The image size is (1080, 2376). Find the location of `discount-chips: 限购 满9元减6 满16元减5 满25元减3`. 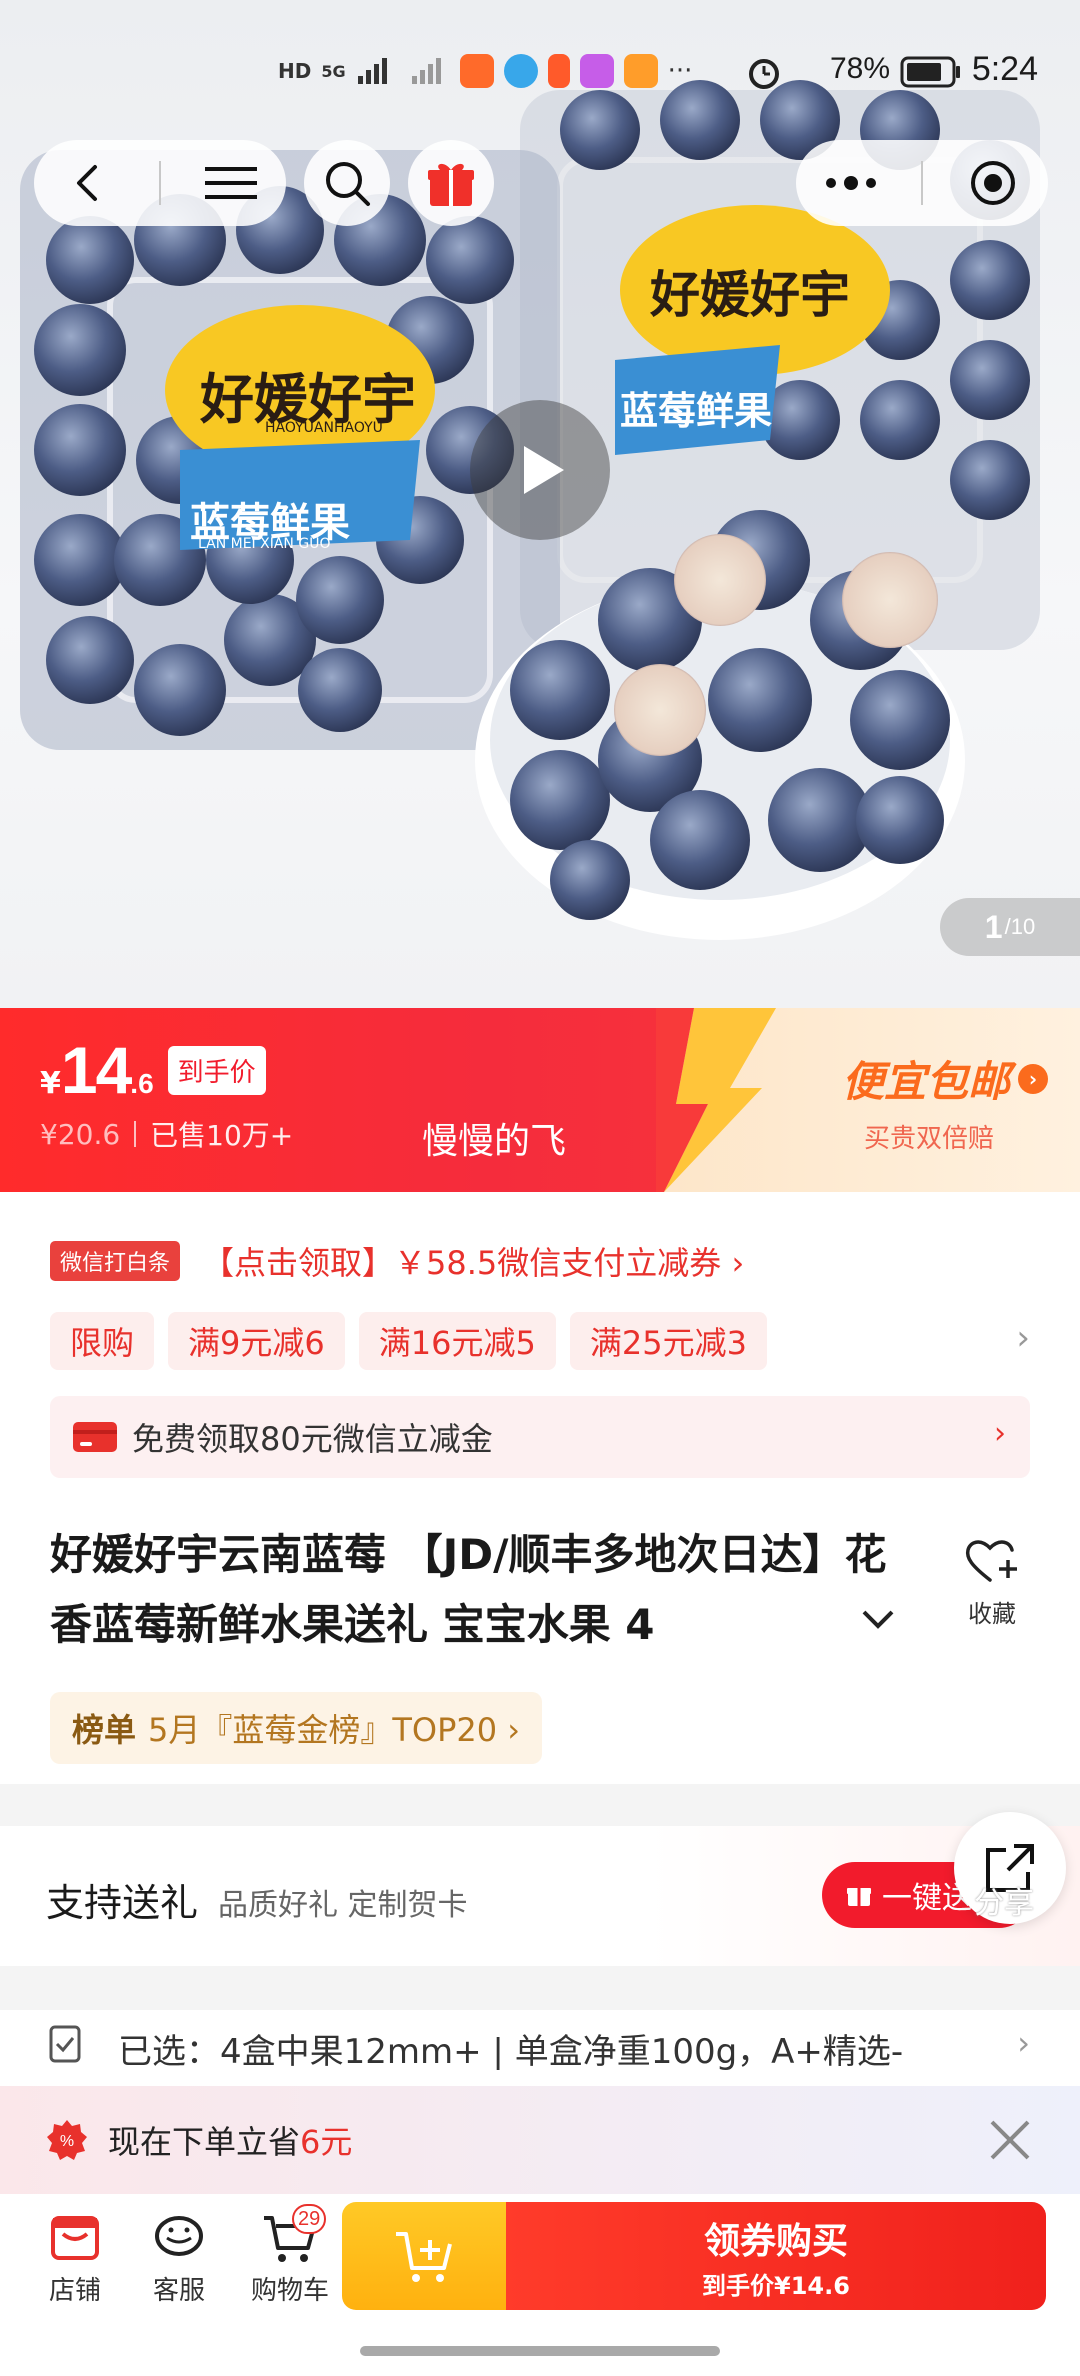

discount-chips: 限购 满9元减6 满16元减5 满25元减3 is located at coordinates (408, 1341).